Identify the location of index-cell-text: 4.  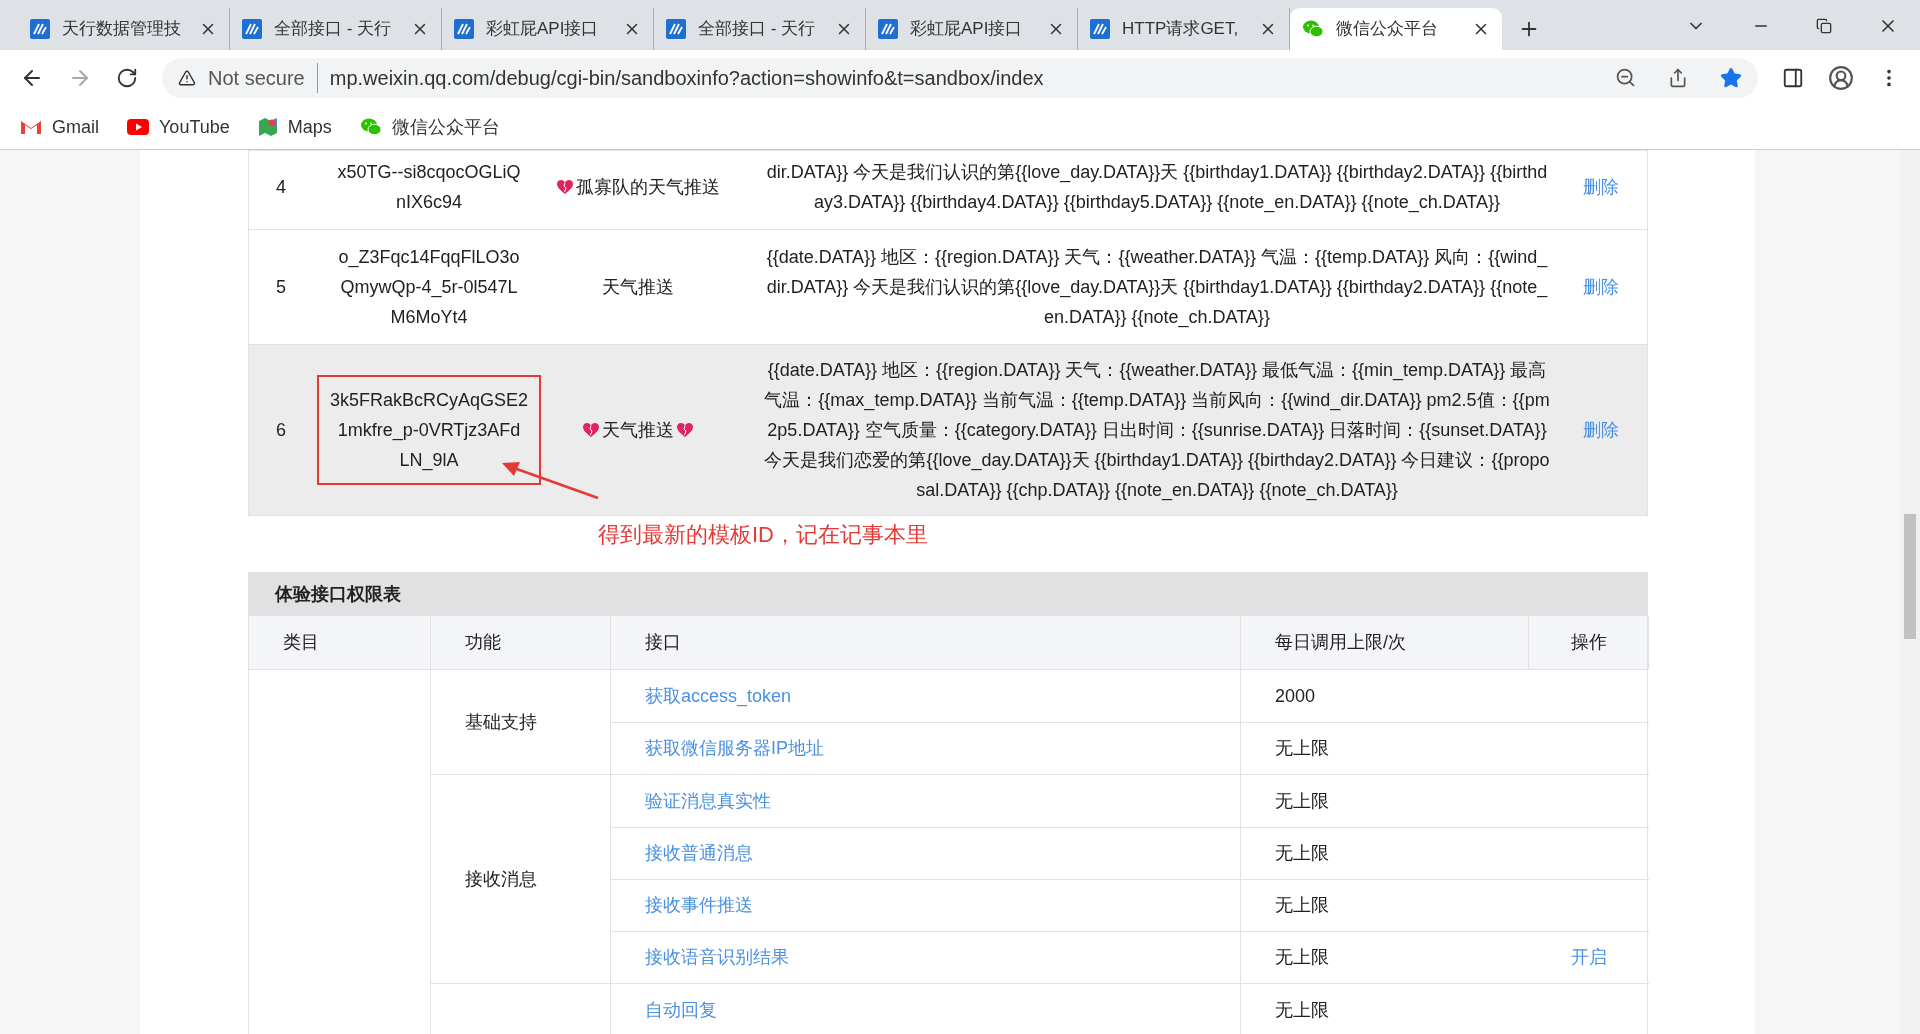
(281, 187).